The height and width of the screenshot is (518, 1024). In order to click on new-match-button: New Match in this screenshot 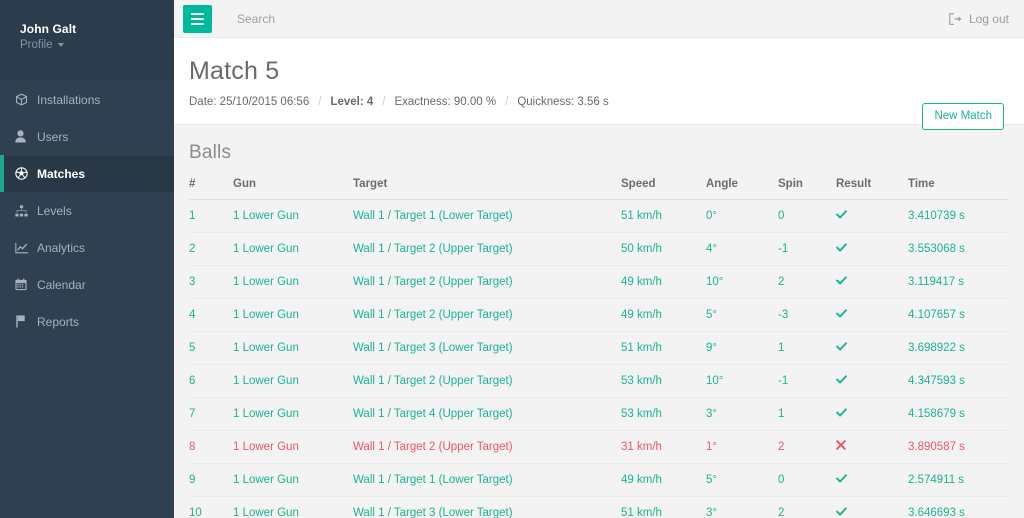, I will do `click(963, 116)`.